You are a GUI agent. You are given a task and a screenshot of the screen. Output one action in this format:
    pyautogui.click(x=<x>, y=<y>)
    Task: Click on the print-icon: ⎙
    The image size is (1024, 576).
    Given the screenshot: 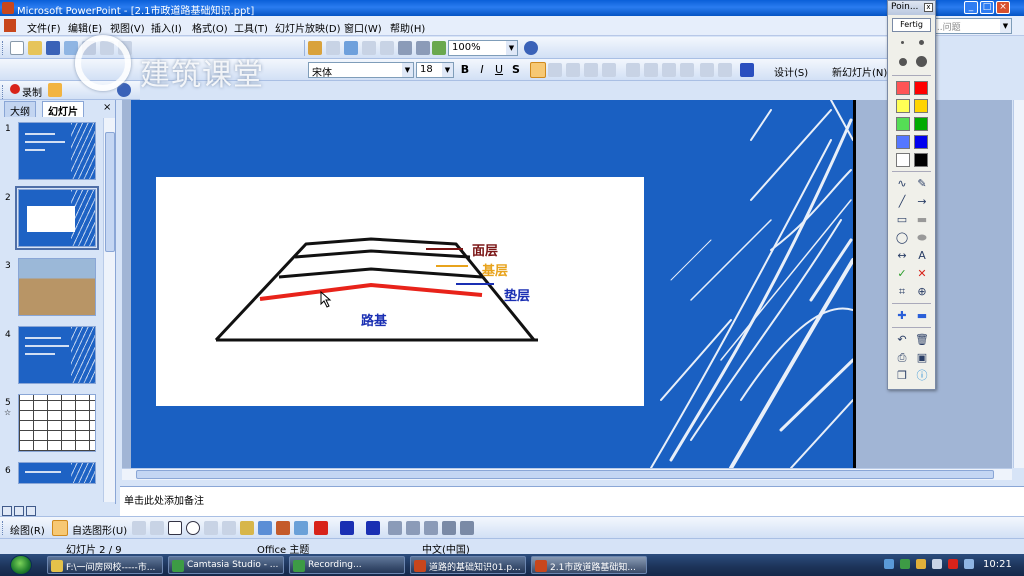 What is the action you would take?
    pyautogui.click(x=902, y=358)
    